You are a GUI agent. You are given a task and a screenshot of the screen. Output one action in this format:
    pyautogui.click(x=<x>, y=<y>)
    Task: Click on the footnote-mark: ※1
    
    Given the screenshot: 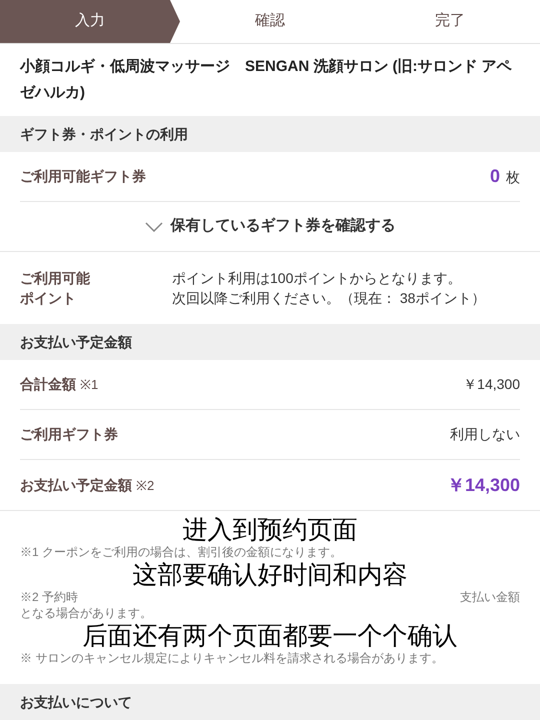 What is the action you would take?
    pyautogui.click(x=89, y=385)
    